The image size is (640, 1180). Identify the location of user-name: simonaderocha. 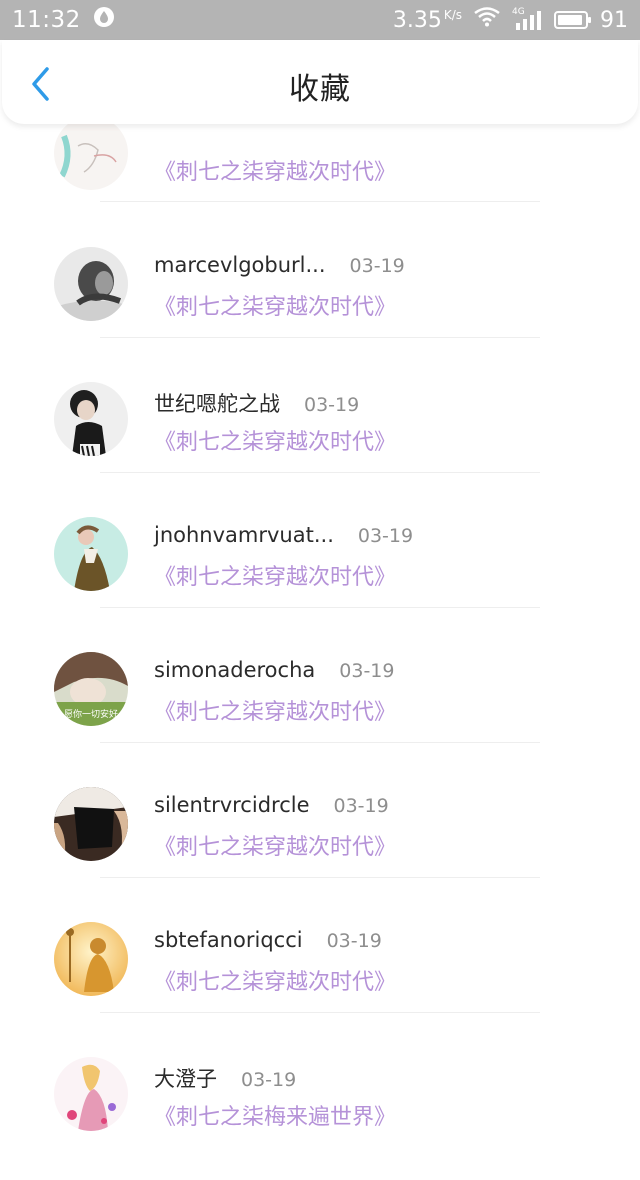
(235, 670).